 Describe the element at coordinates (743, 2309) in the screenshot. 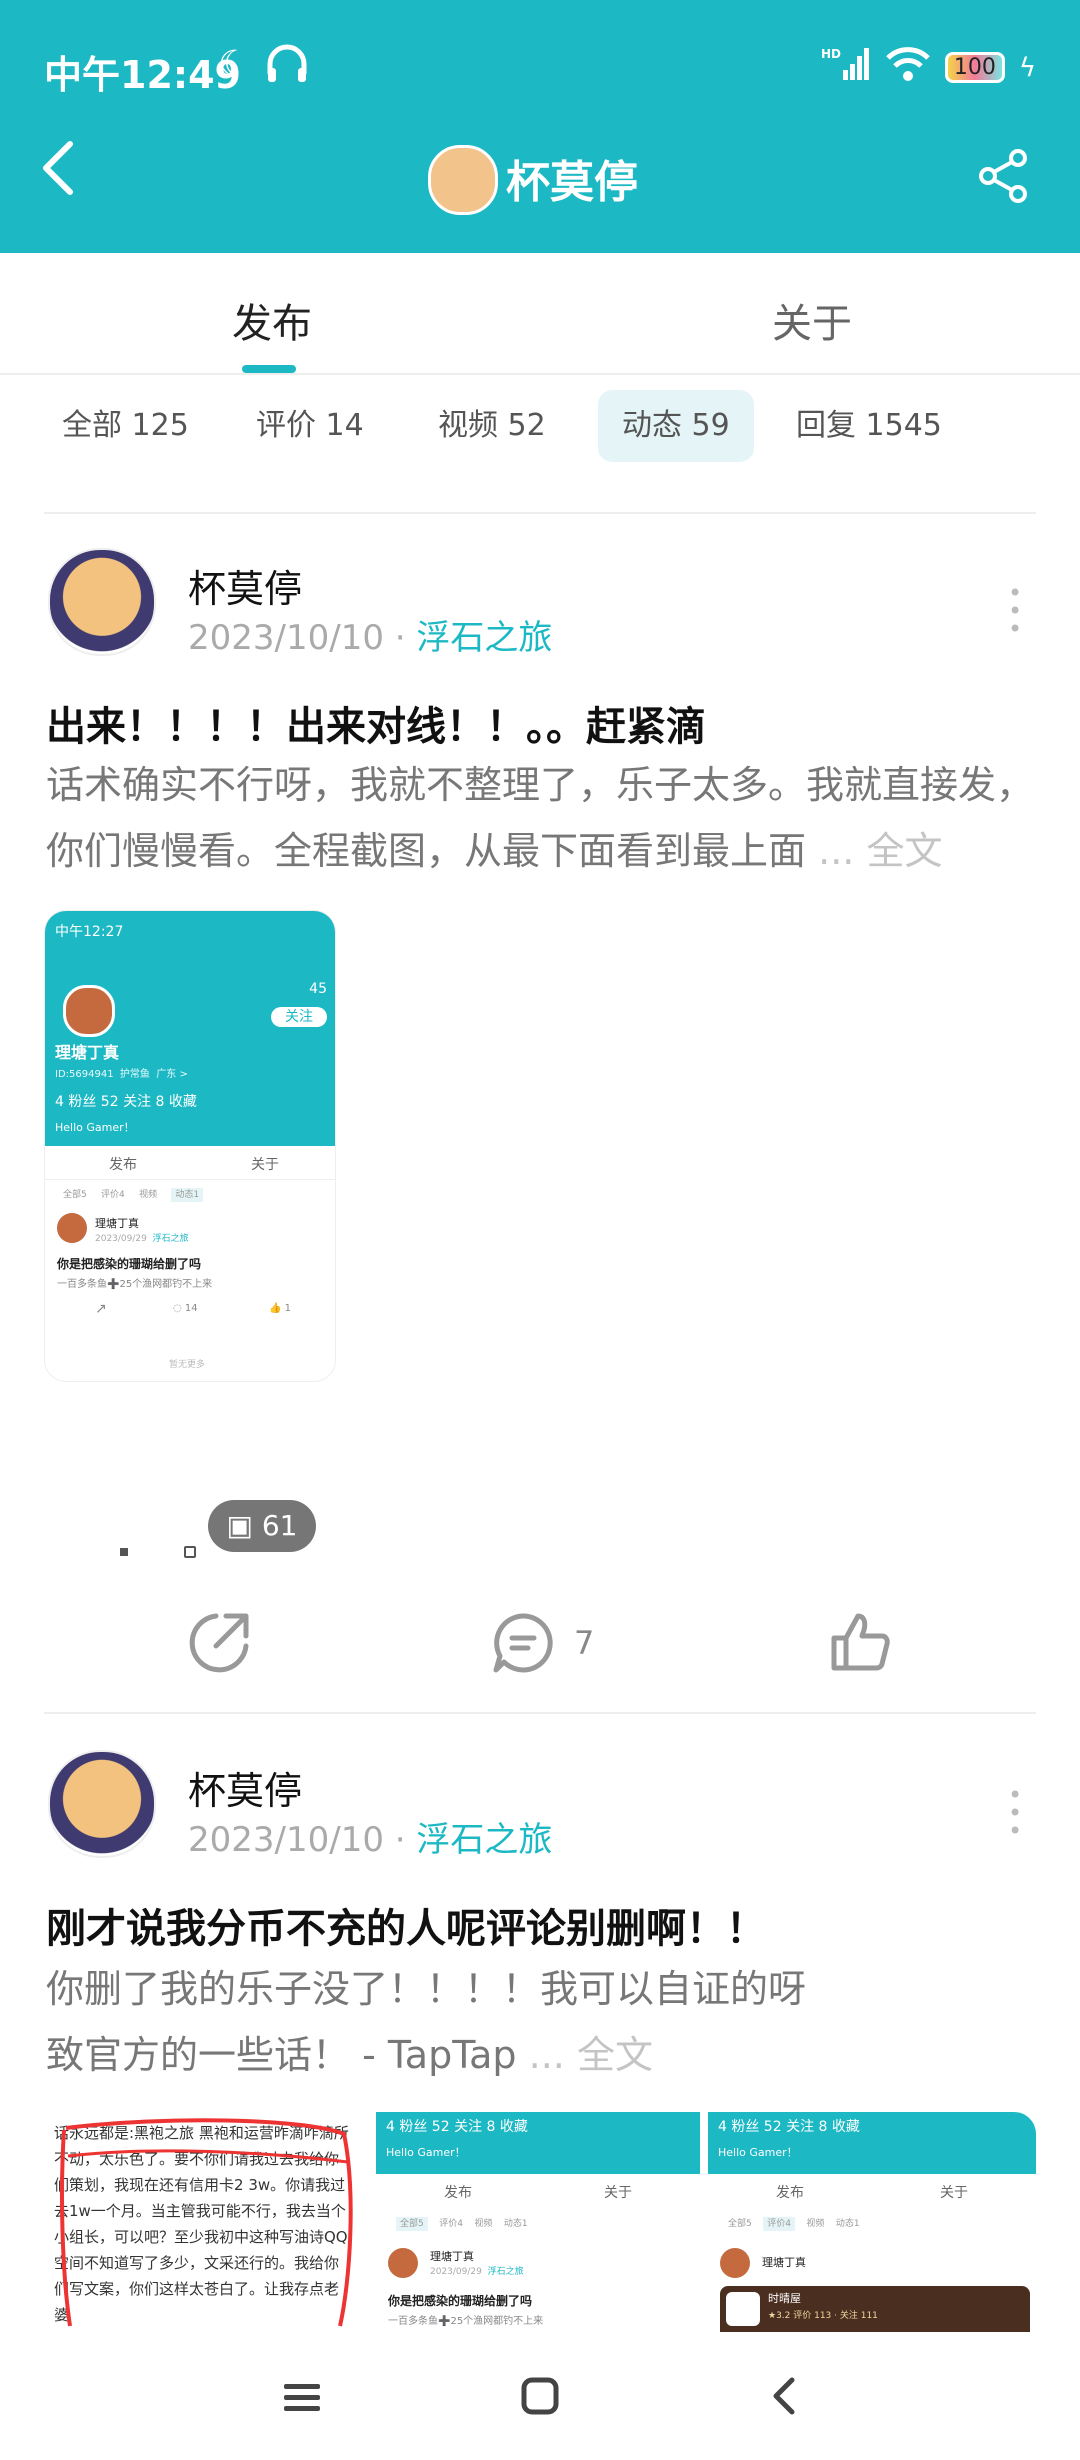

I see `thumb3-game-icon` at that location.